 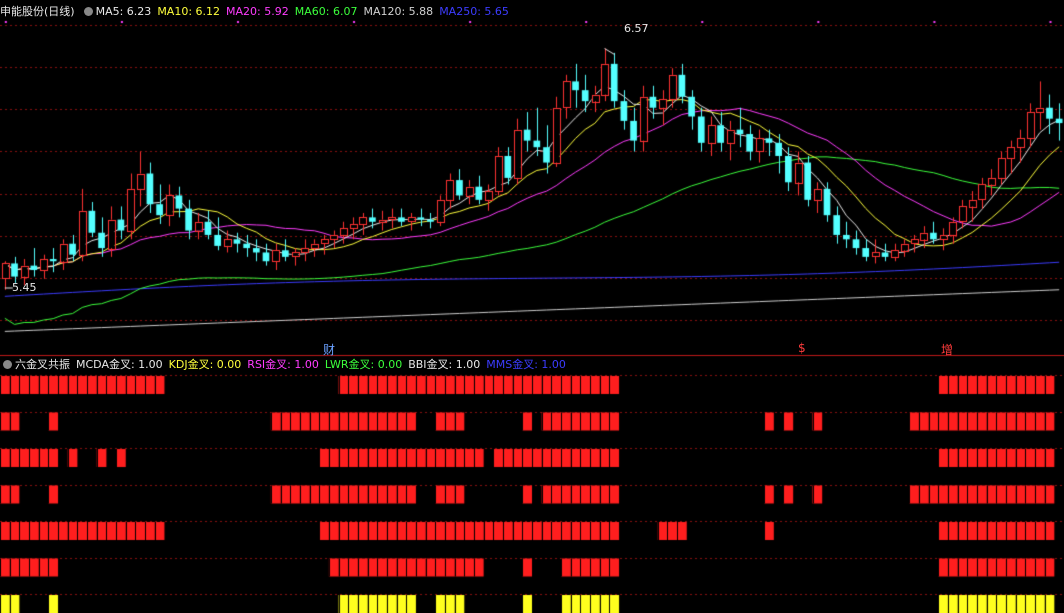 What do you see at coordinates (444, 364) in the screenshot?
I see `bbi-label: BBI金叉: 1.00` at bounding box center [444, 364].